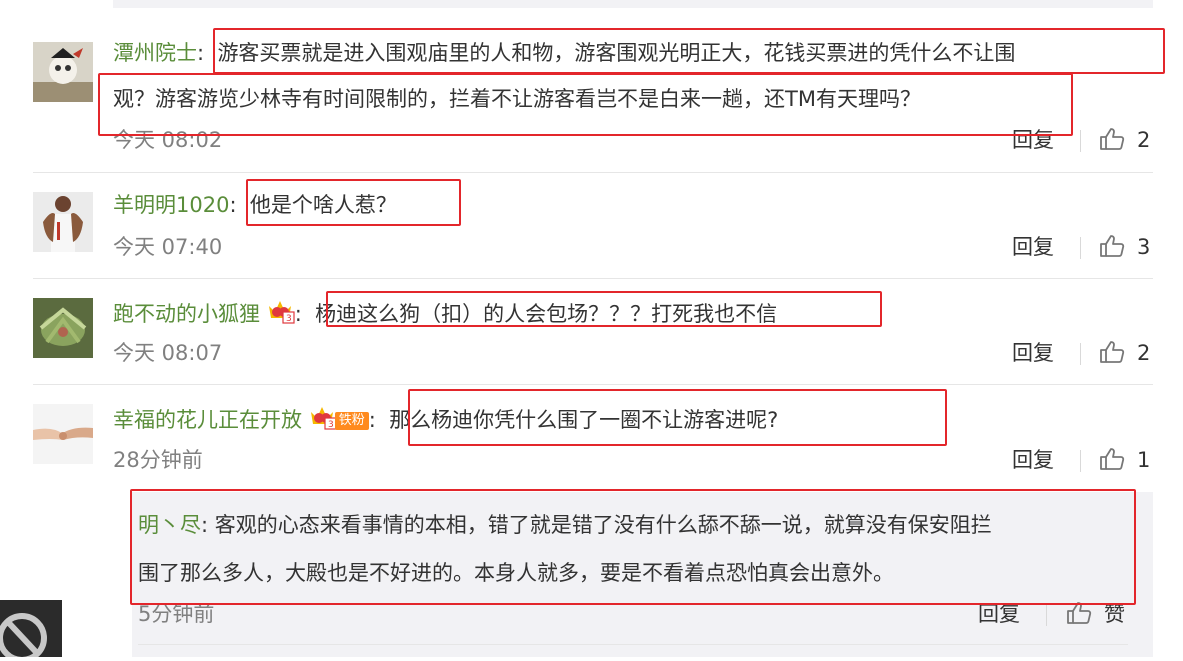 The image size is (1183, 661). Describe the element at coordinates (517, 99) in the screenshot. I see `comment-text-continued: 观？游客游览少林寺有时间限制的，拦着不让游客看岂不是白来一趟，还TM有天理吗？` at that location.